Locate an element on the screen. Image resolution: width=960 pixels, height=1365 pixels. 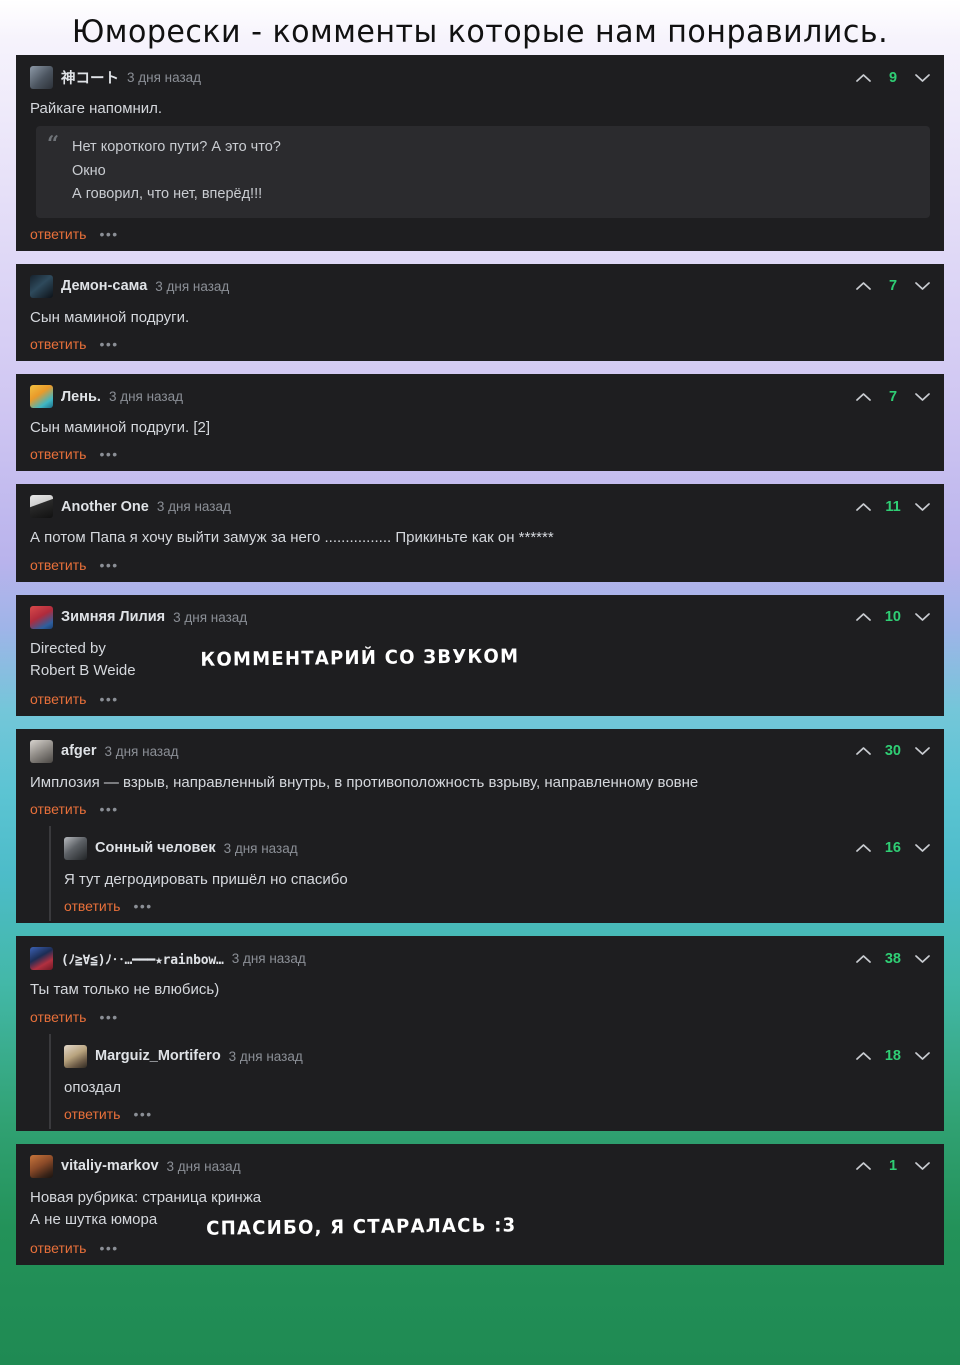
comment-line: опоздал is located at coordinates (93, 1087).